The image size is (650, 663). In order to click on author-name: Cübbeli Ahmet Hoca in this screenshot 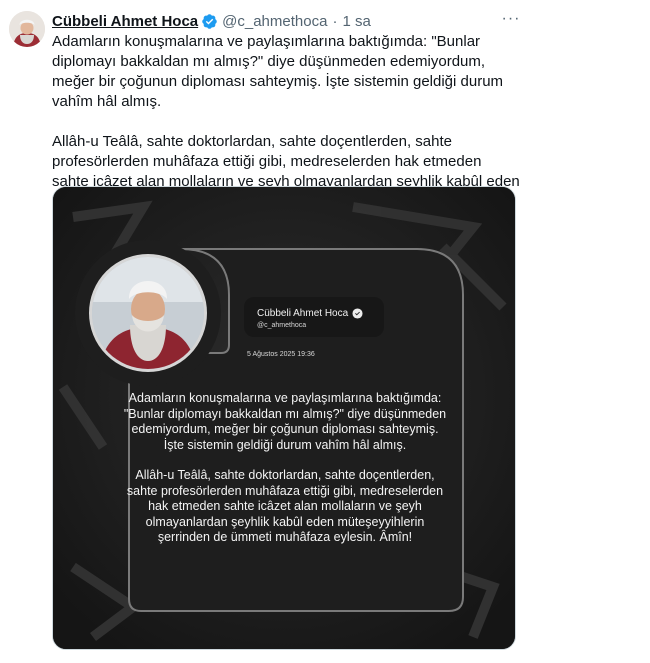, I will do `click(125, 21)`.